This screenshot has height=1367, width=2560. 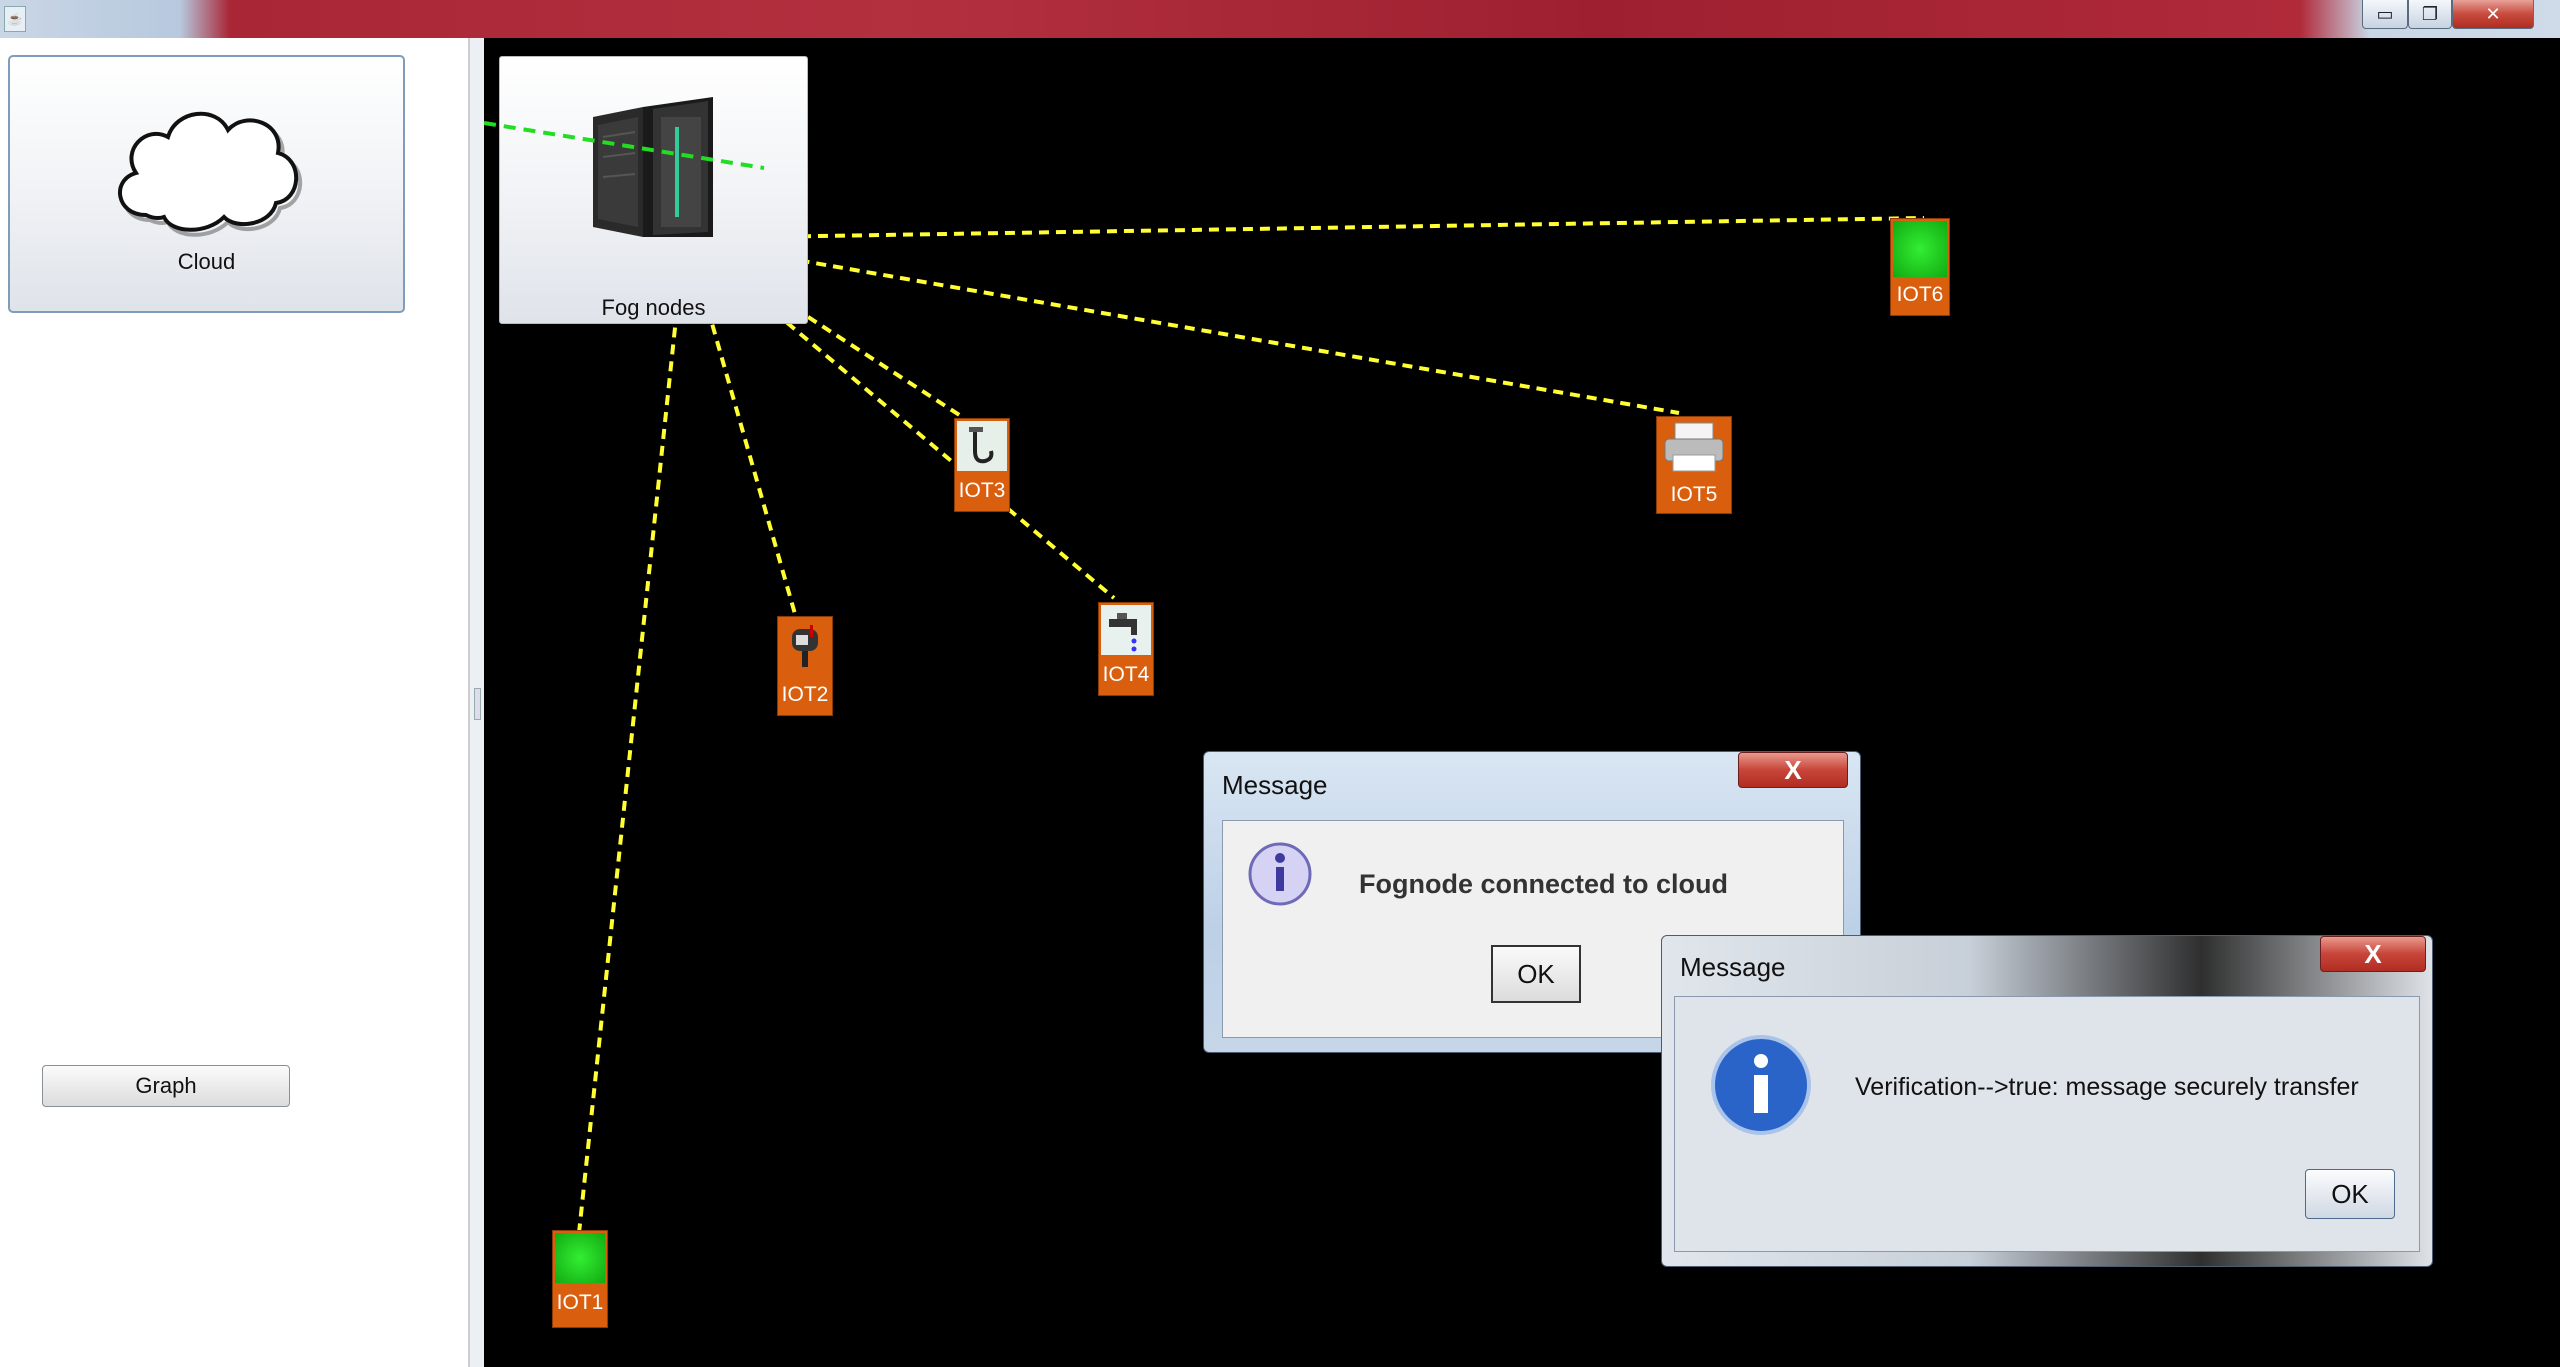 I want to click on minimize-button: ▭, so click(x=2385, y=14).